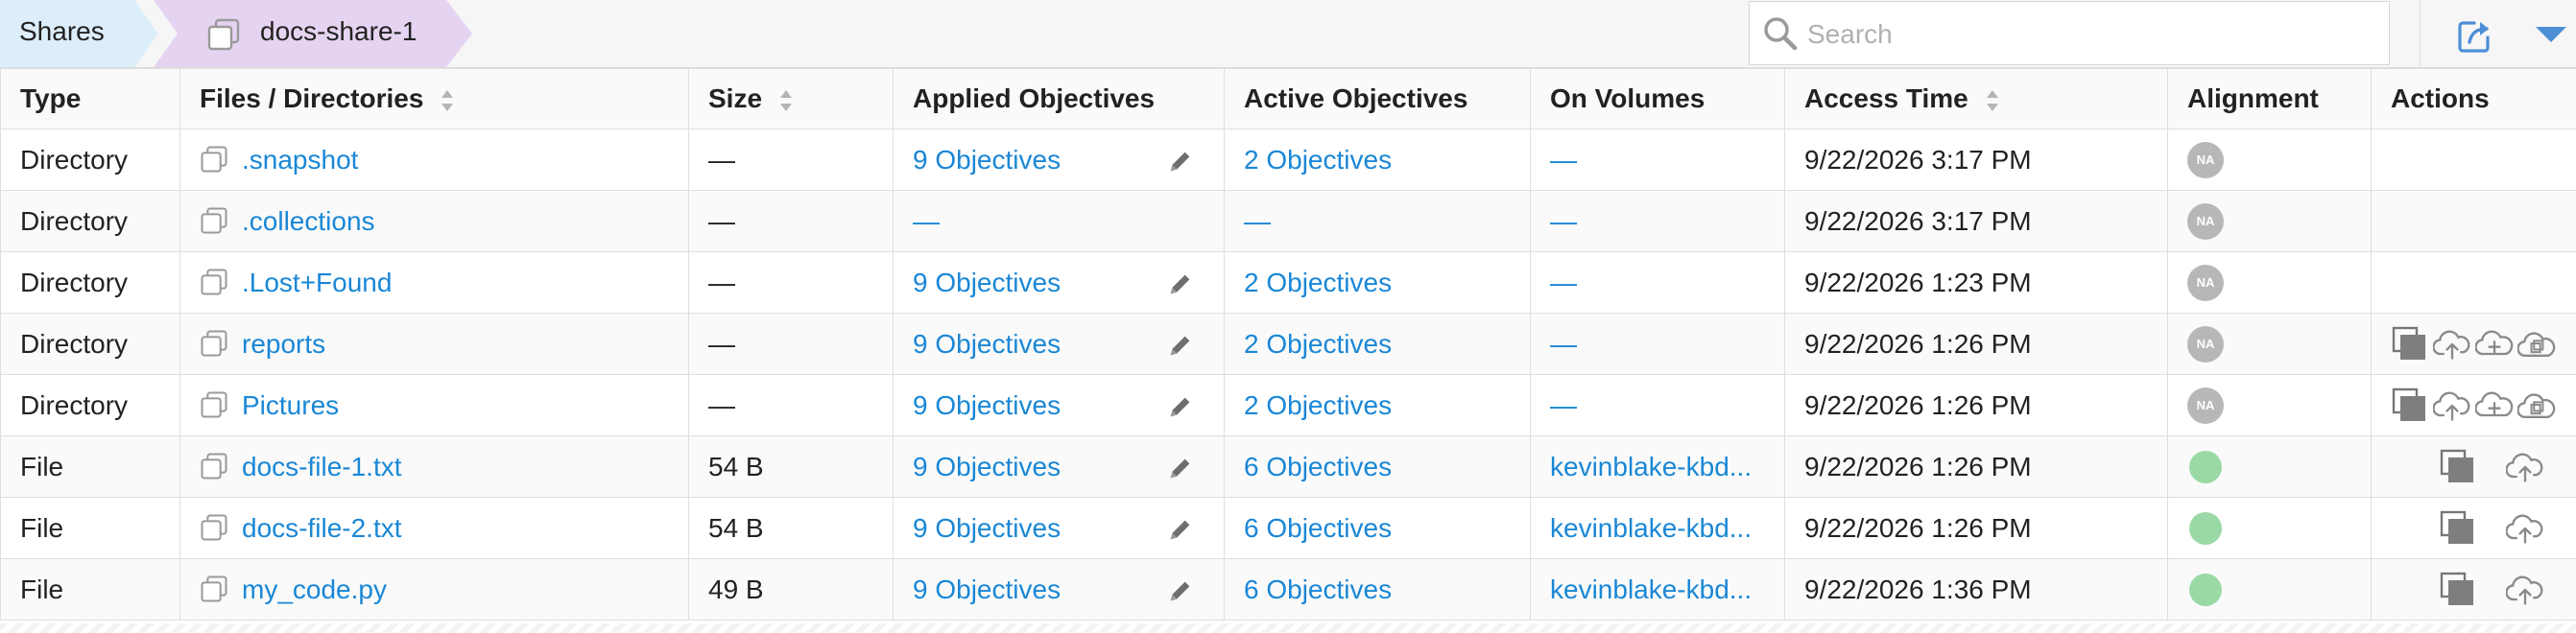 The height and width of the screenshot is (633, 2576). I want to click on file-name-link: reports, so click(283, 344).